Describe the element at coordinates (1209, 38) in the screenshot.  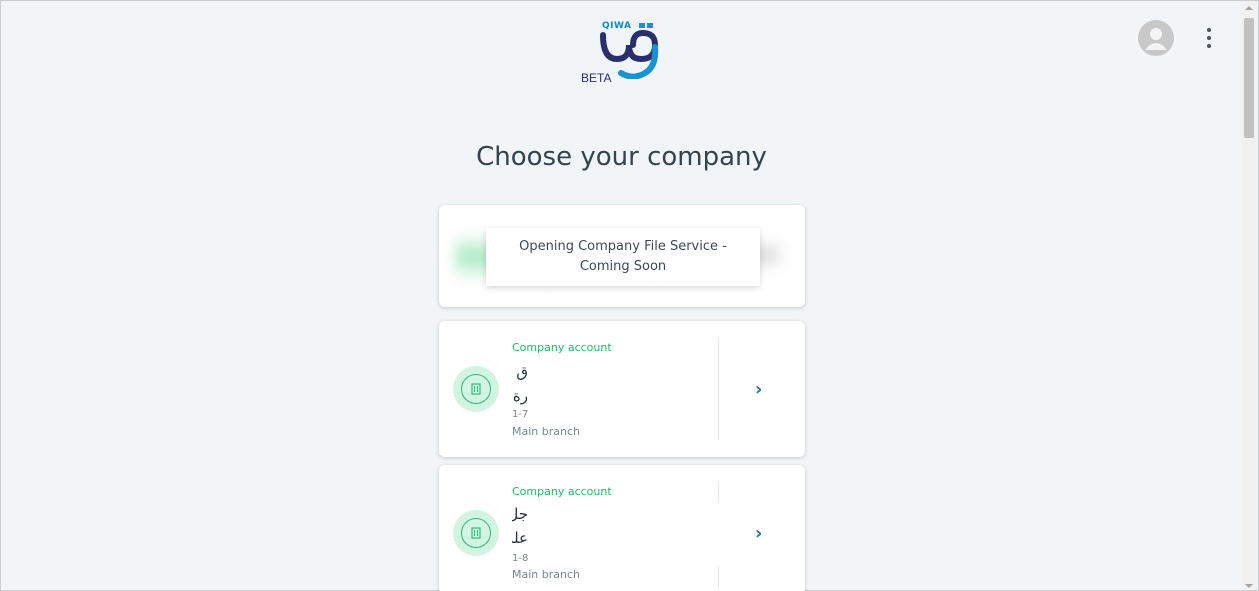
I see `more-menu-icon` at that location.